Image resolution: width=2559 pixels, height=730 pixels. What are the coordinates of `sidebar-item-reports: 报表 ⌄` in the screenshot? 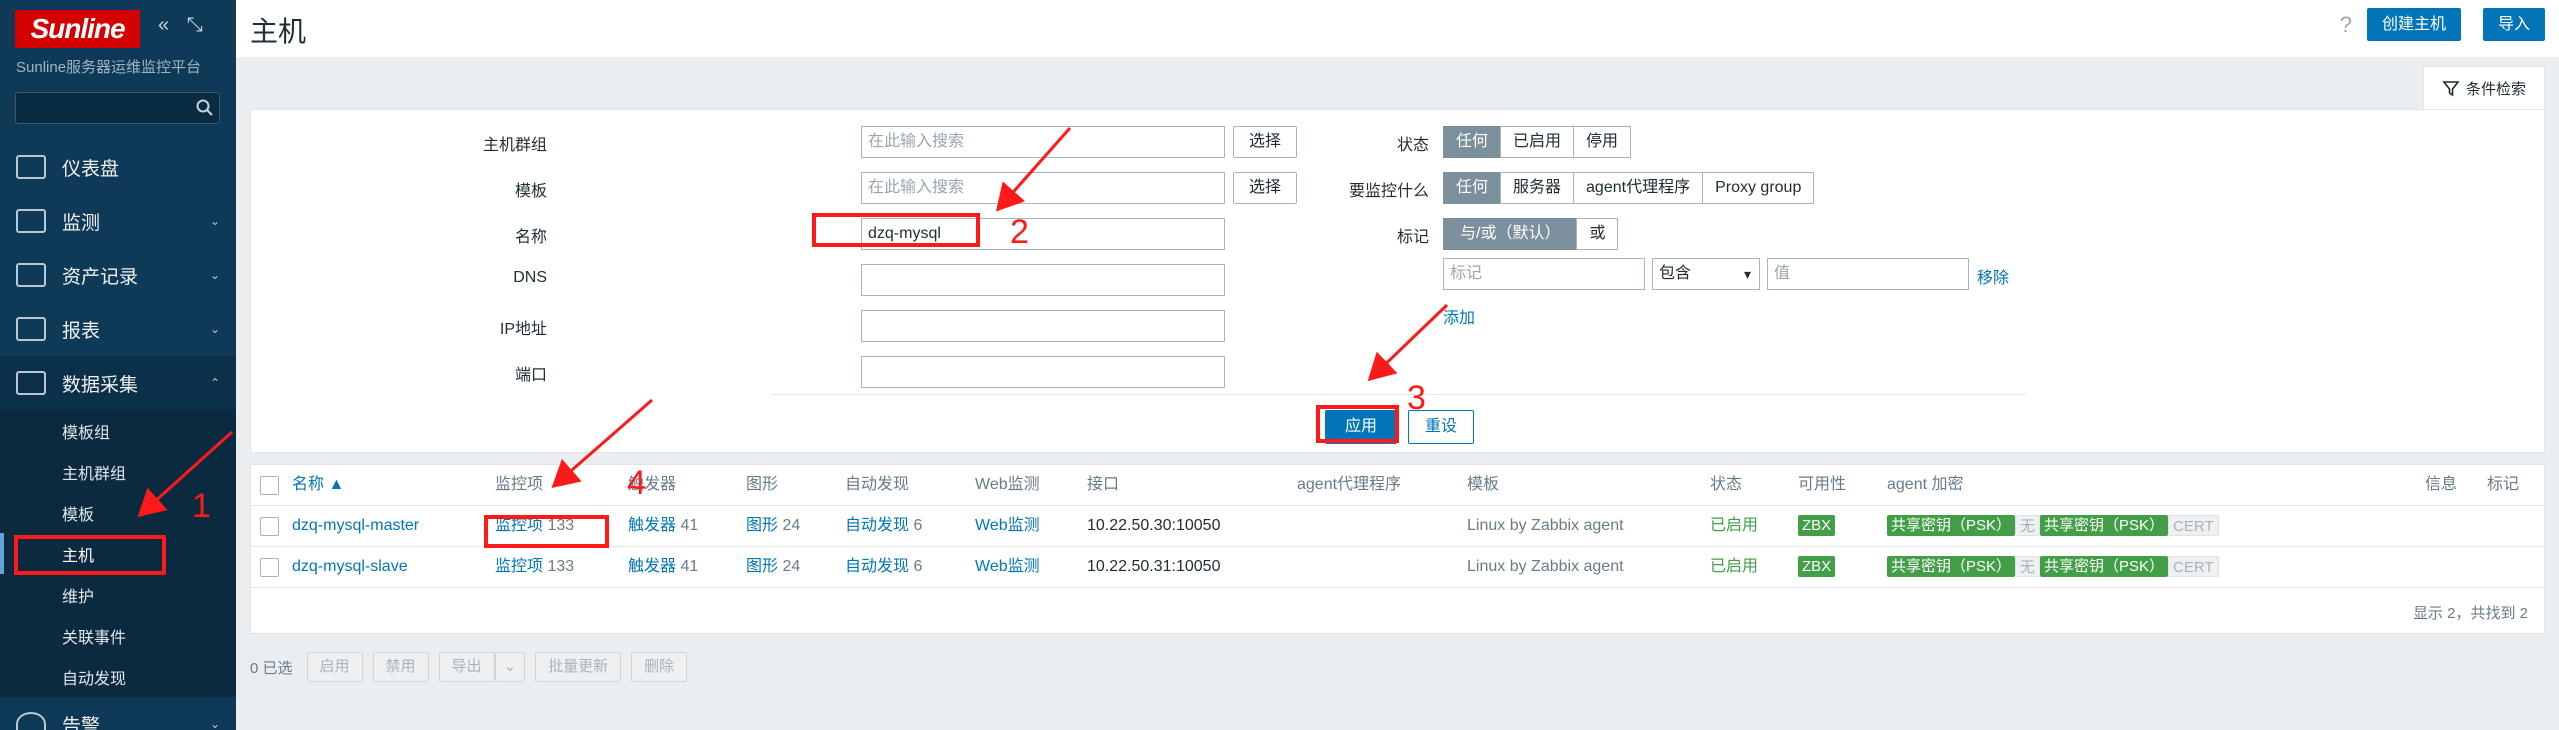 It's located at (118, 329).